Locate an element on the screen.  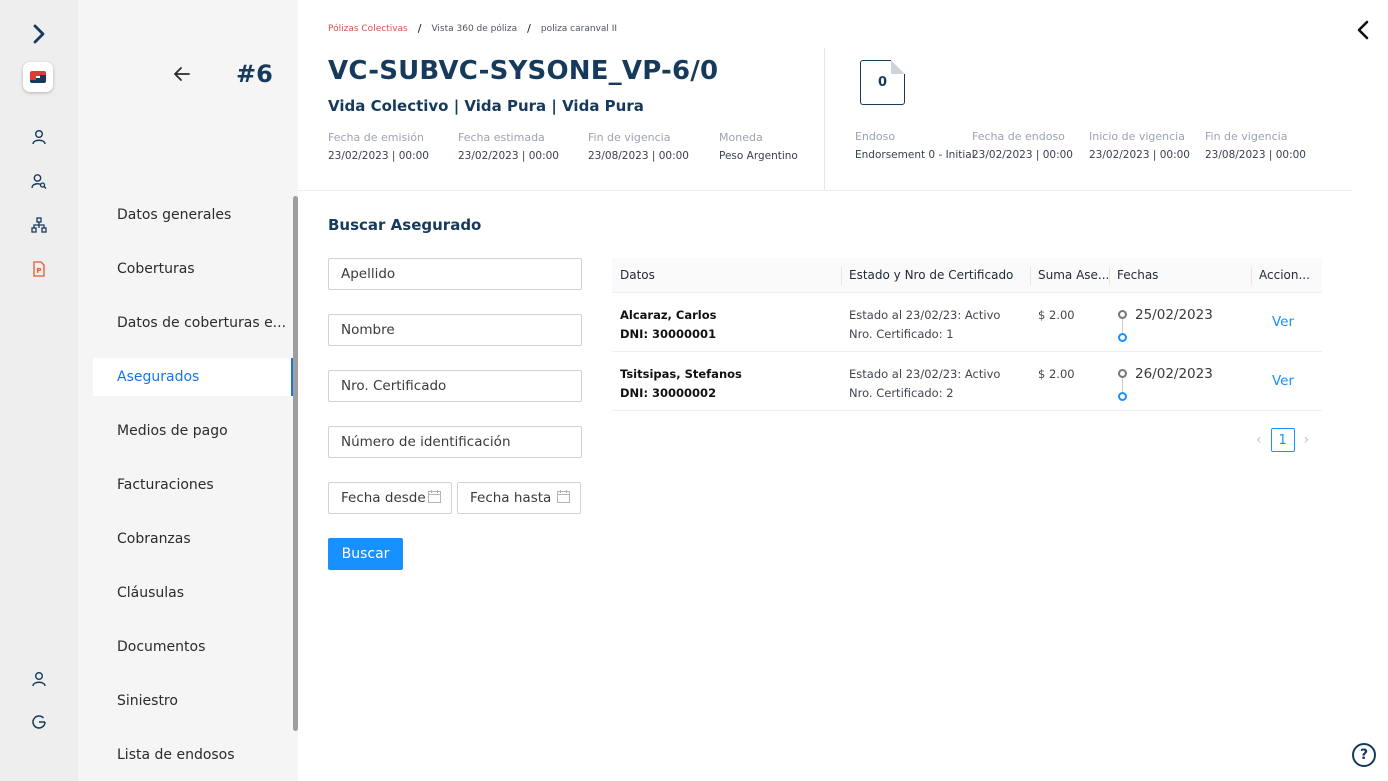
insured-status: Estado al 23/02/23: Activo is located at coordinates (925, 315).